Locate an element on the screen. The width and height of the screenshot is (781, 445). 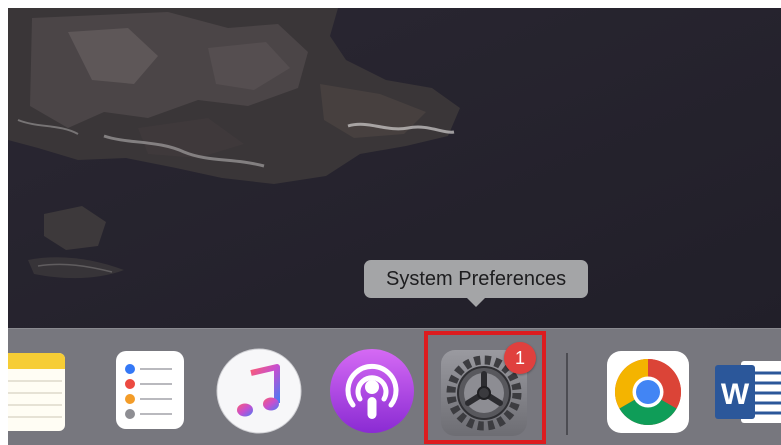
word-icon: W is located at coordinates (746, 392).